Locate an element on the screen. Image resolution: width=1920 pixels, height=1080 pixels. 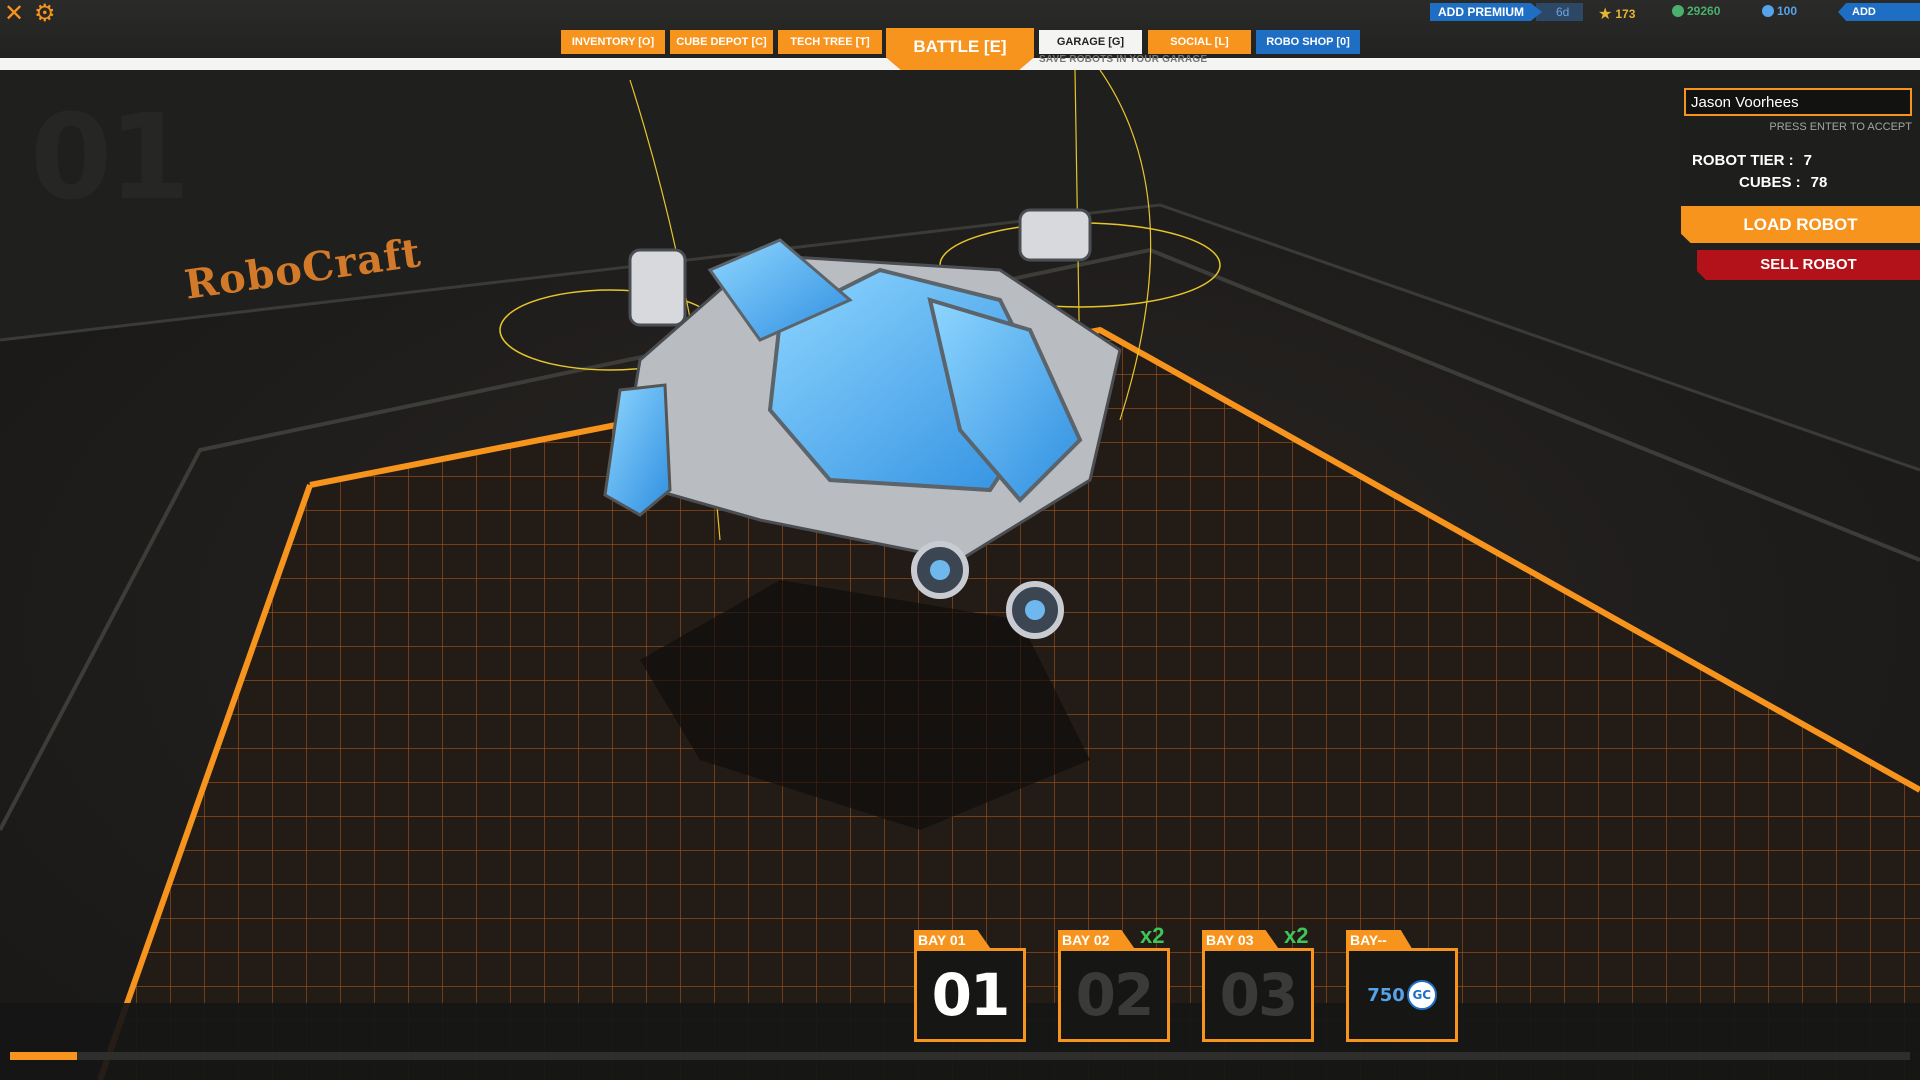
bay-price: 750 GC is located at coordinates (1402, 995).